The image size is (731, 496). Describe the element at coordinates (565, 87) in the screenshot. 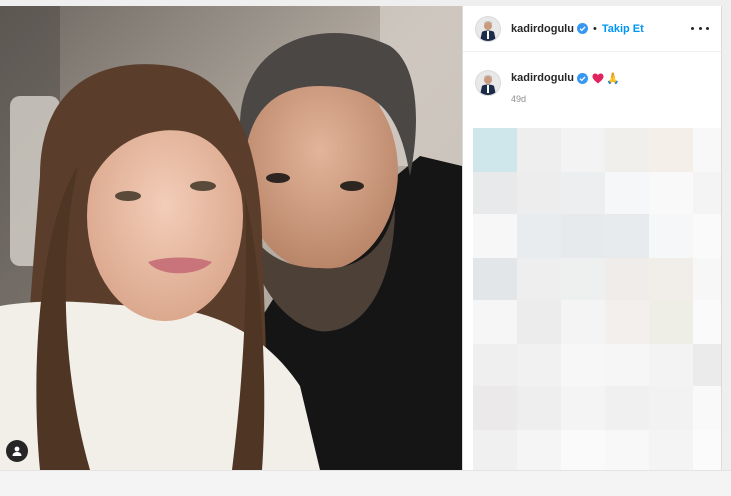

I see `caption-body: kadirdogulu 🙏 49d` at that location.